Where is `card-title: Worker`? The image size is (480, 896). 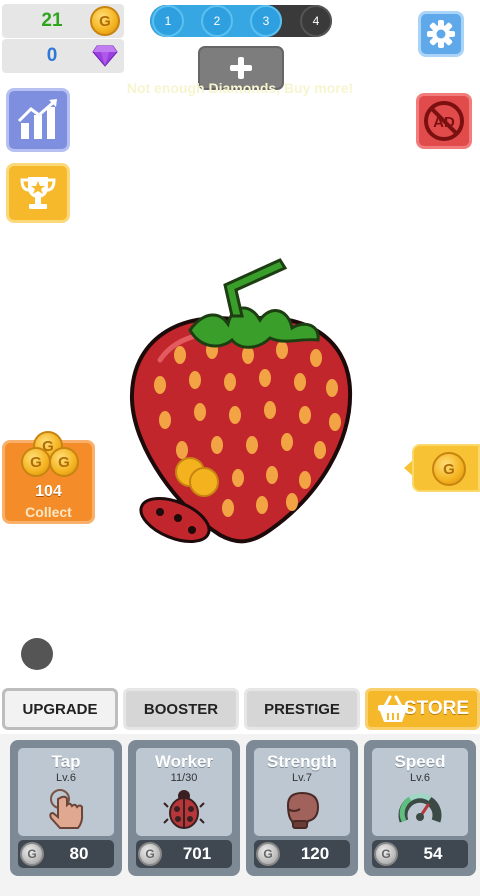
card-title: Worker is located at coordinates (184, 761).